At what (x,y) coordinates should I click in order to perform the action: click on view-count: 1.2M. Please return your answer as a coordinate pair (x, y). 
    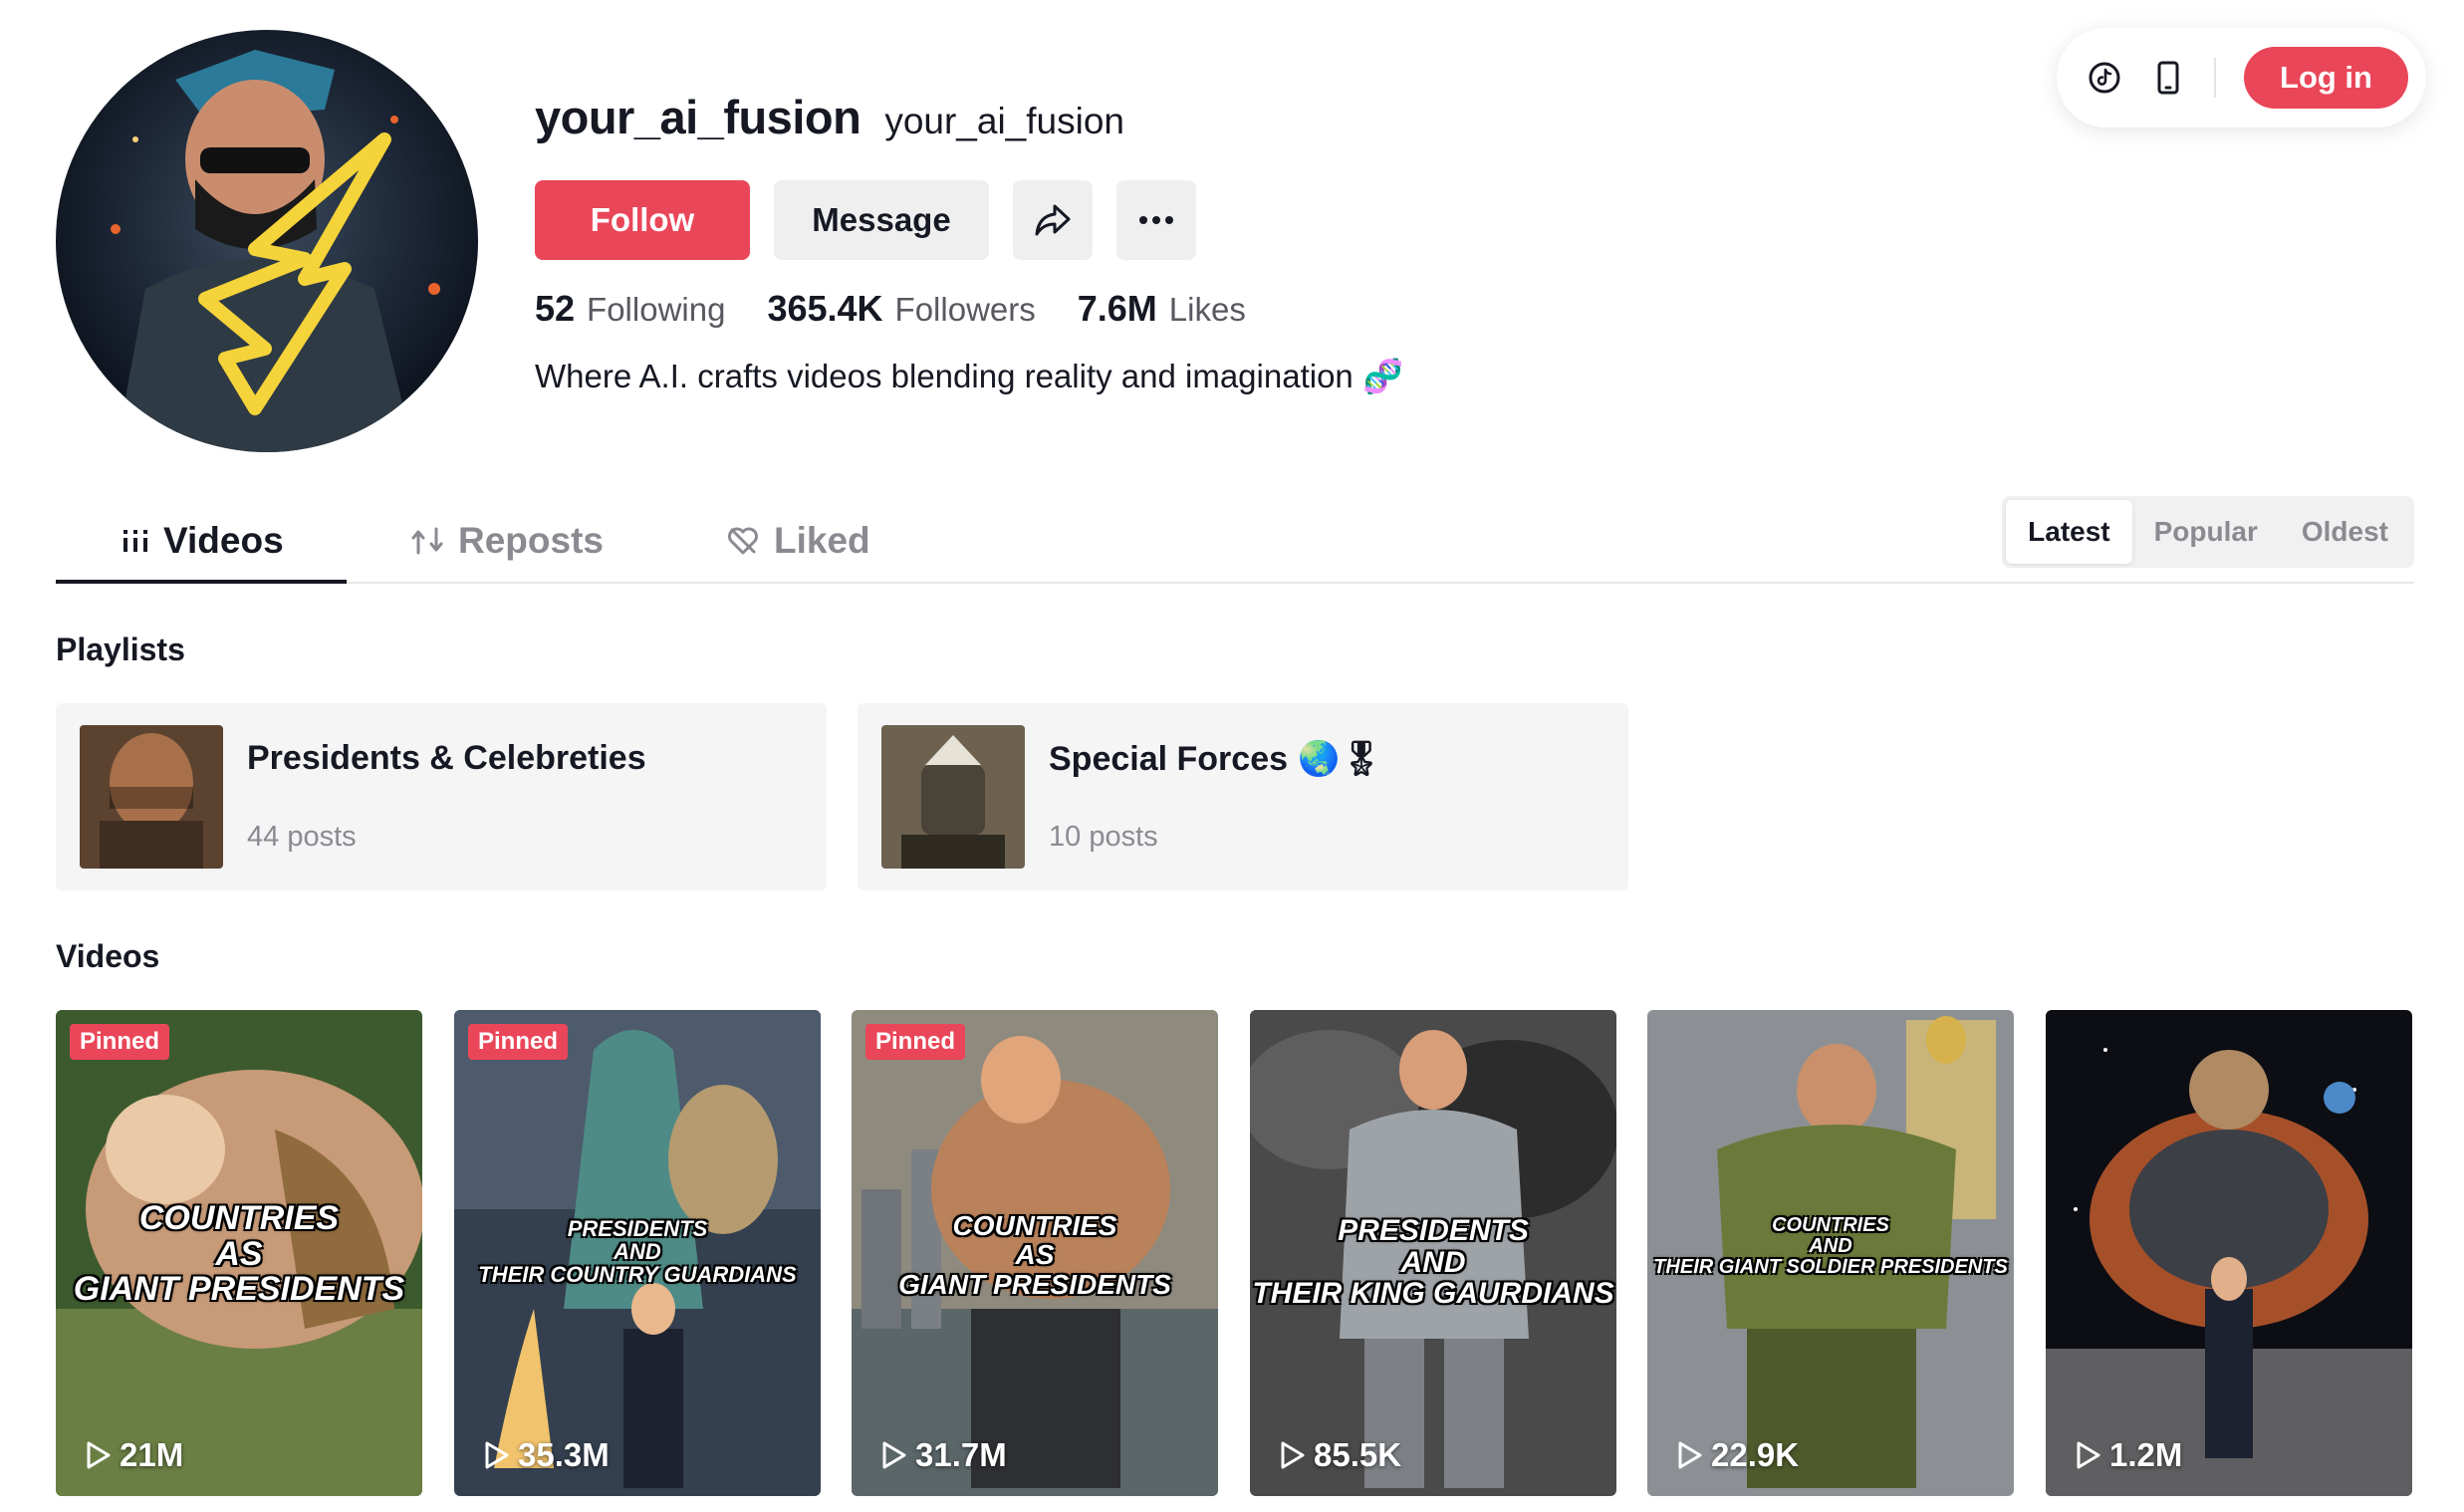
    Looking at the image, I should click on (2129, 1455).